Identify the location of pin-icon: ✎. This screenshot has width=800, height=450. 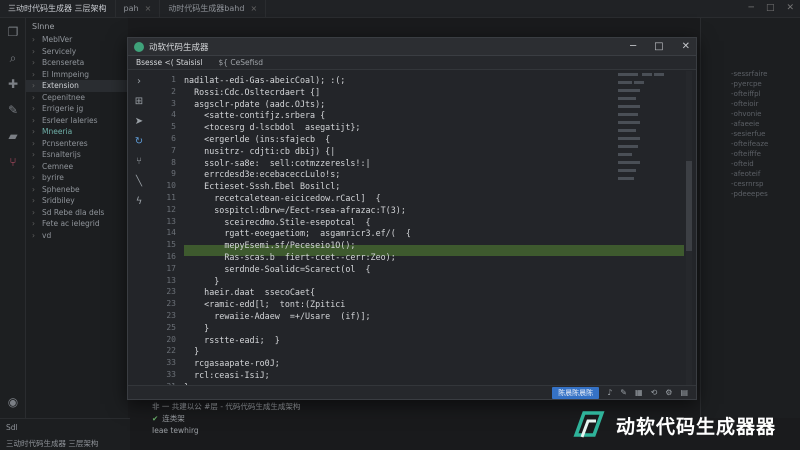
(623, 392).